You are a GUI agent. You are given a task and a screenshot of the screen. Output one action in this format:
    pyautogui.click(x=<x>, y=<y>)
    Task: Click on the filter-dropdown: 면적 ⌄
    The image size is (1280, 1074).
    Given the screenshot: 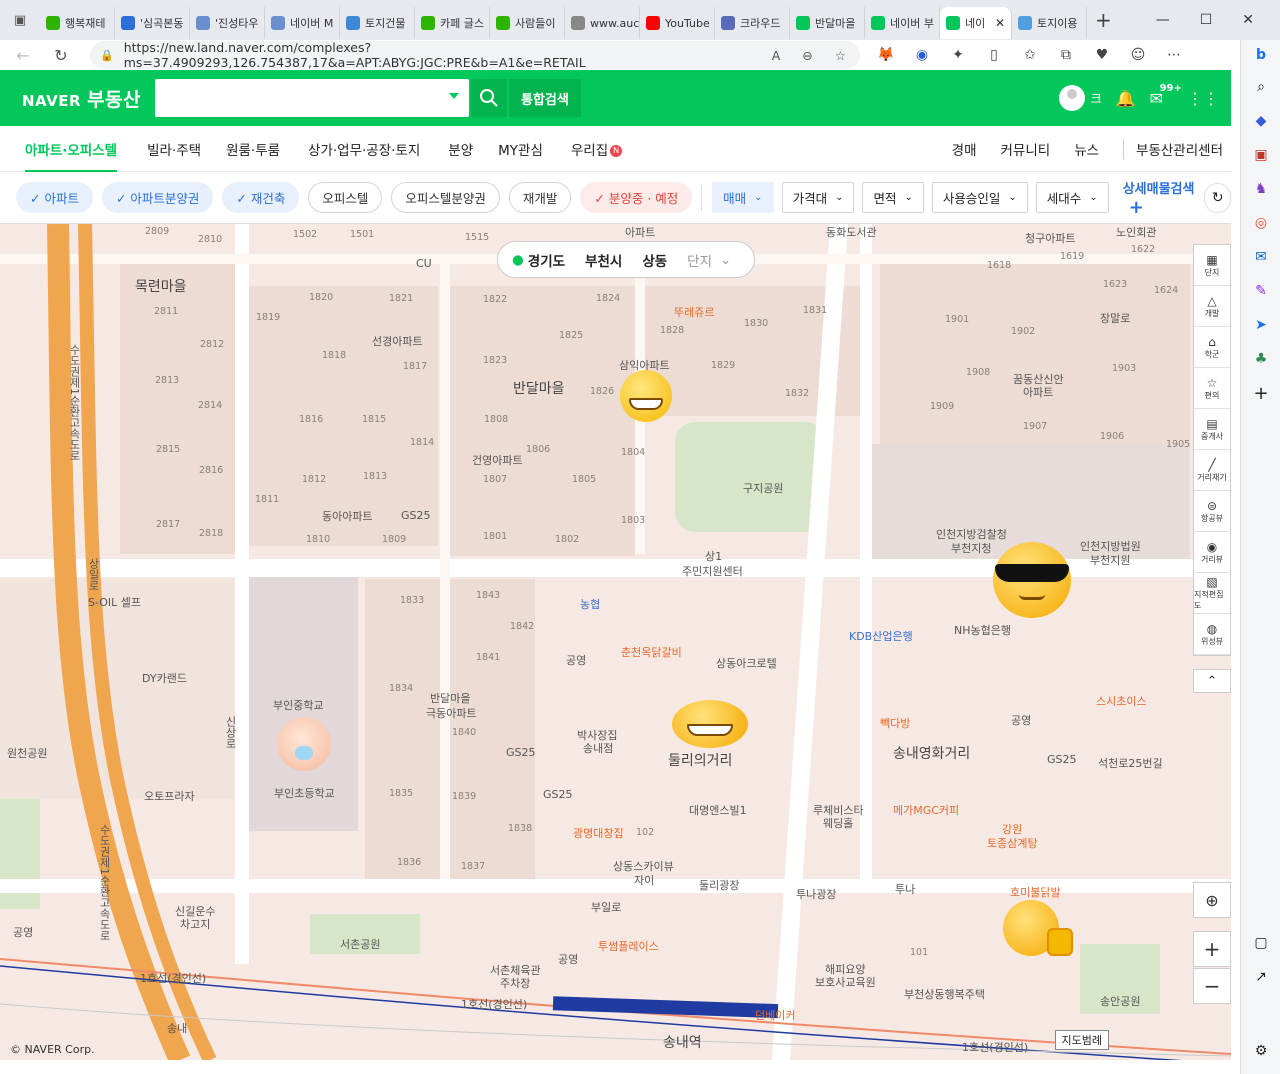 What is the action you would take?
    pyautogui.click(x=893, y=197)
    